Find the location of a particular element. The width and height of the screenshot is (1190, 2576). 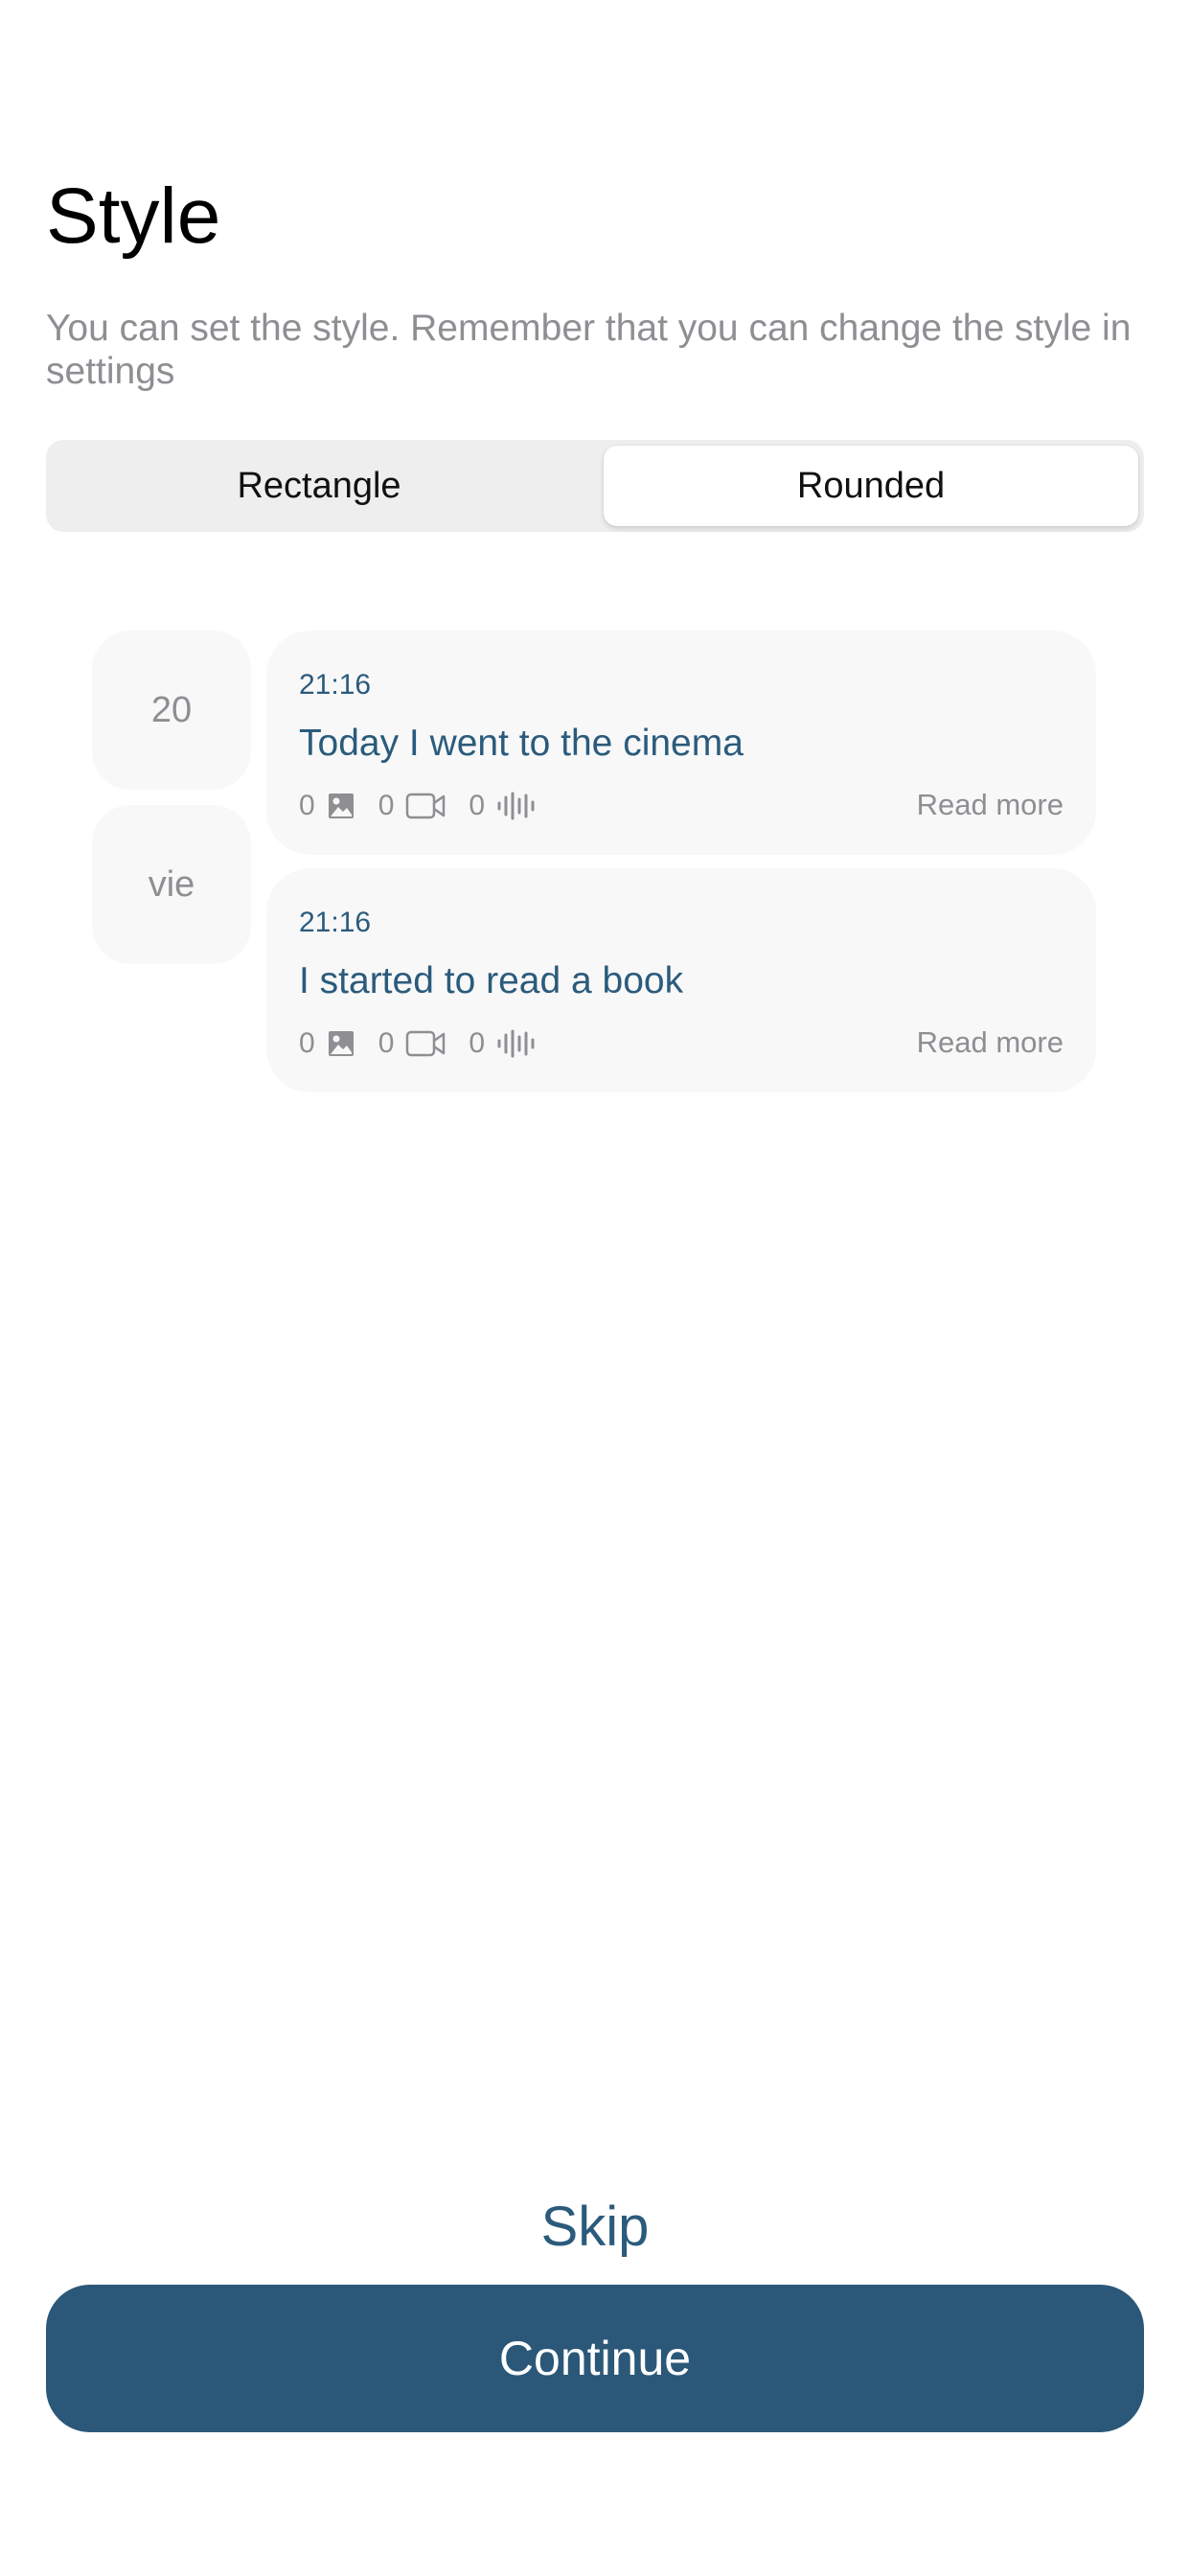

style-option-rounded: Rounded is located at coordinates (871, 486).